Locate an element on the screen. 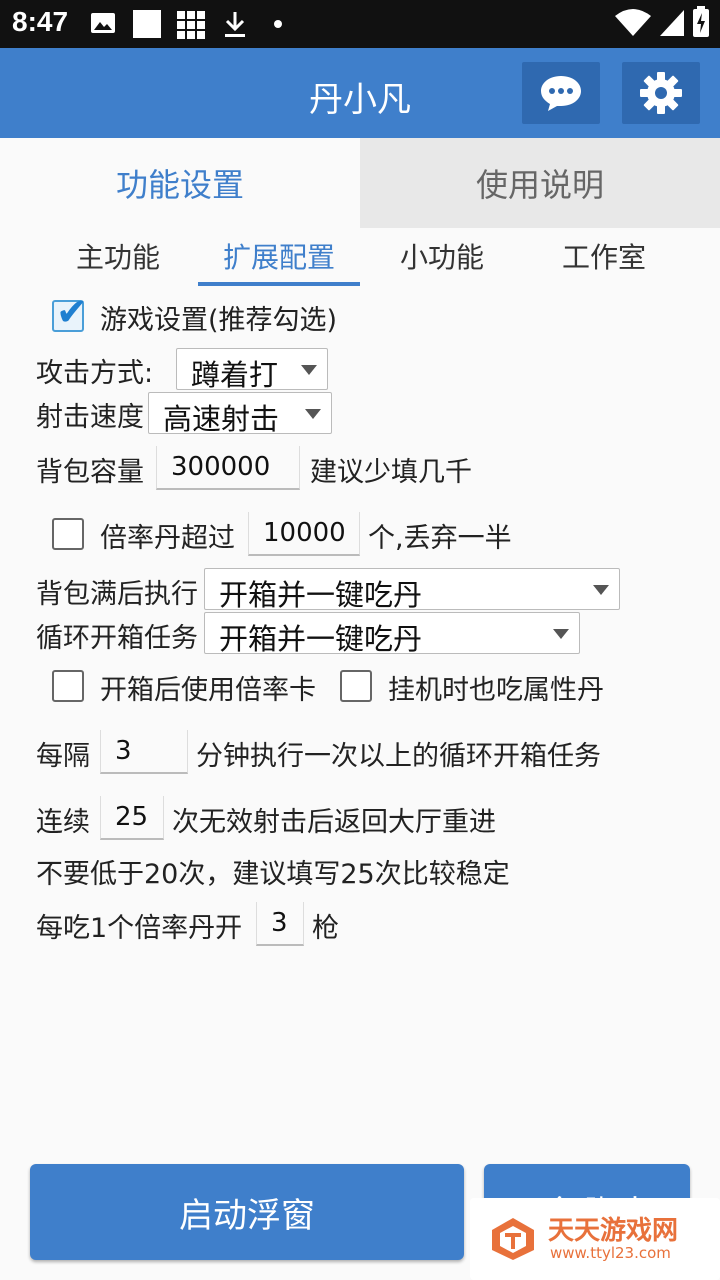 This screenshot has height=1280, width=720. settings-button is located at coordinates (661, 93).